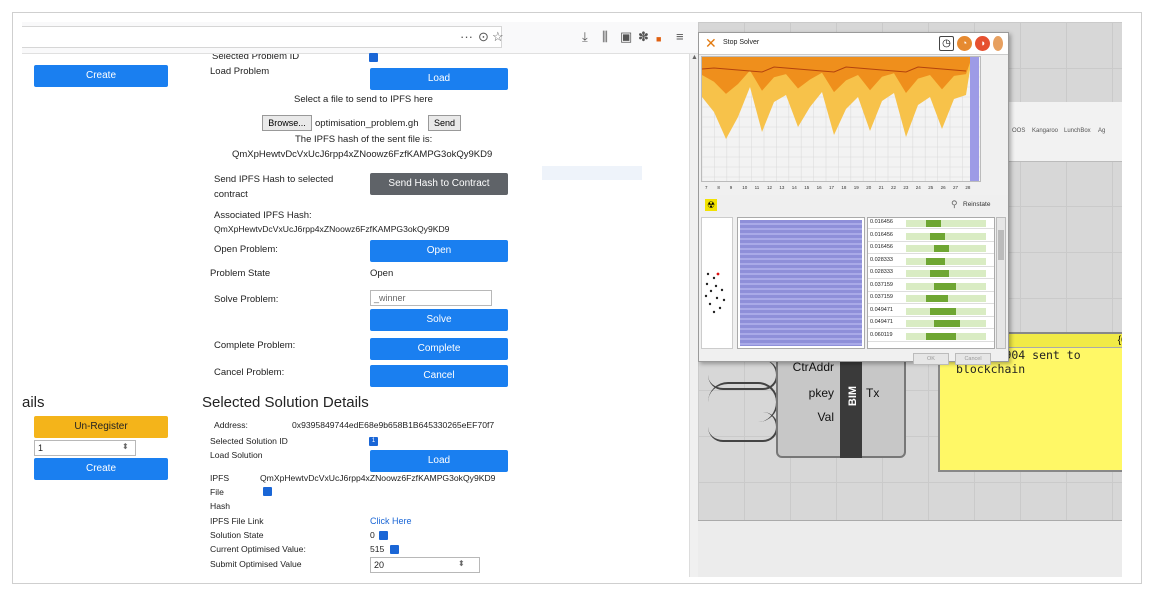 Image resolution: width=1151 pixels, height=589 pixels. Describe the element at coordinates (856, 187) in the screenshot. I see `axis-tick: 19` at that location.